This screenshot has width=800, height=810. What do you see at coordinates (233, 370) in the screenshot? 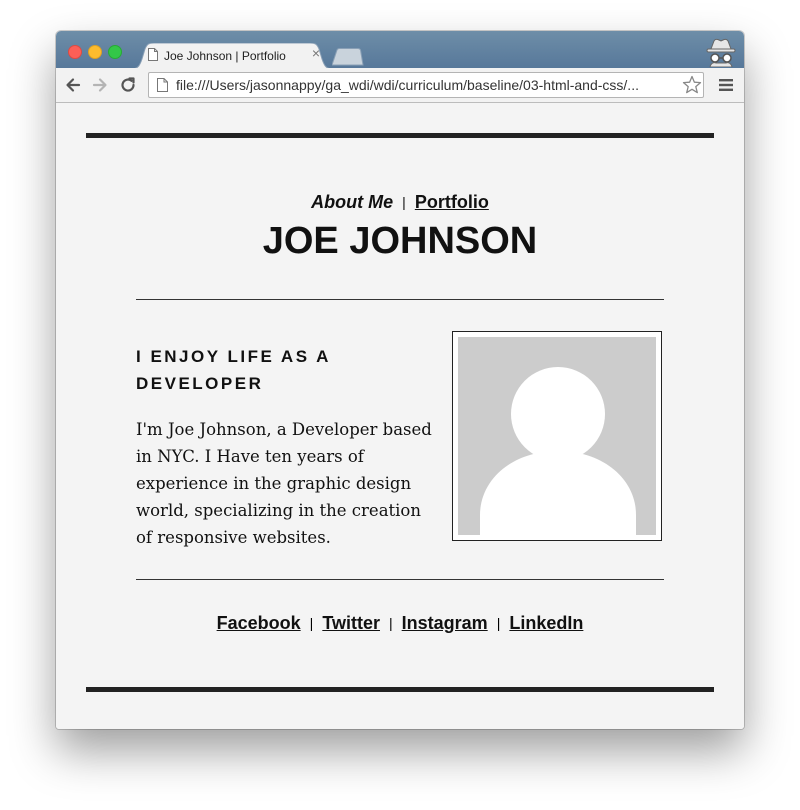
I see `about-headline: I ENJOY LIFE AS A DEVELOPER` at bounding box center [233, 370].